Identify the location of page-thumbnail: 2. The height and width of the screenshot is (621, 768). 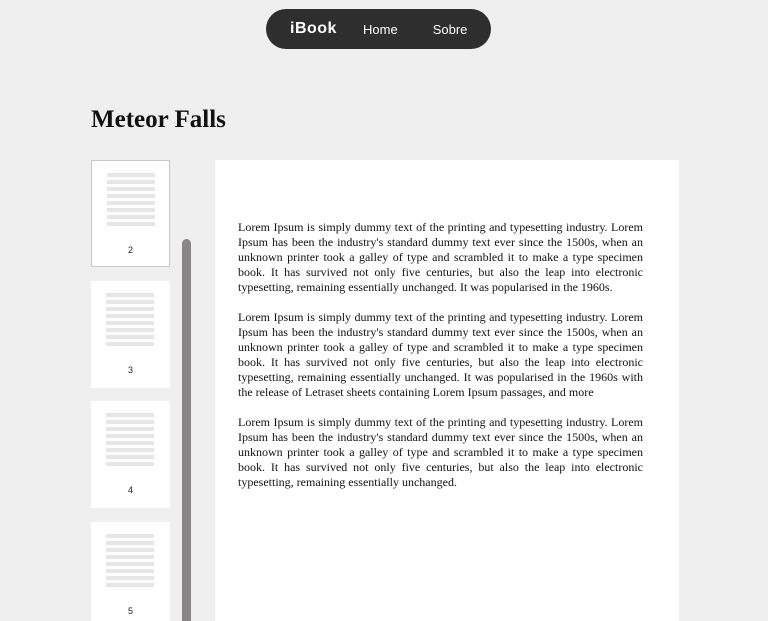
(130, 213).